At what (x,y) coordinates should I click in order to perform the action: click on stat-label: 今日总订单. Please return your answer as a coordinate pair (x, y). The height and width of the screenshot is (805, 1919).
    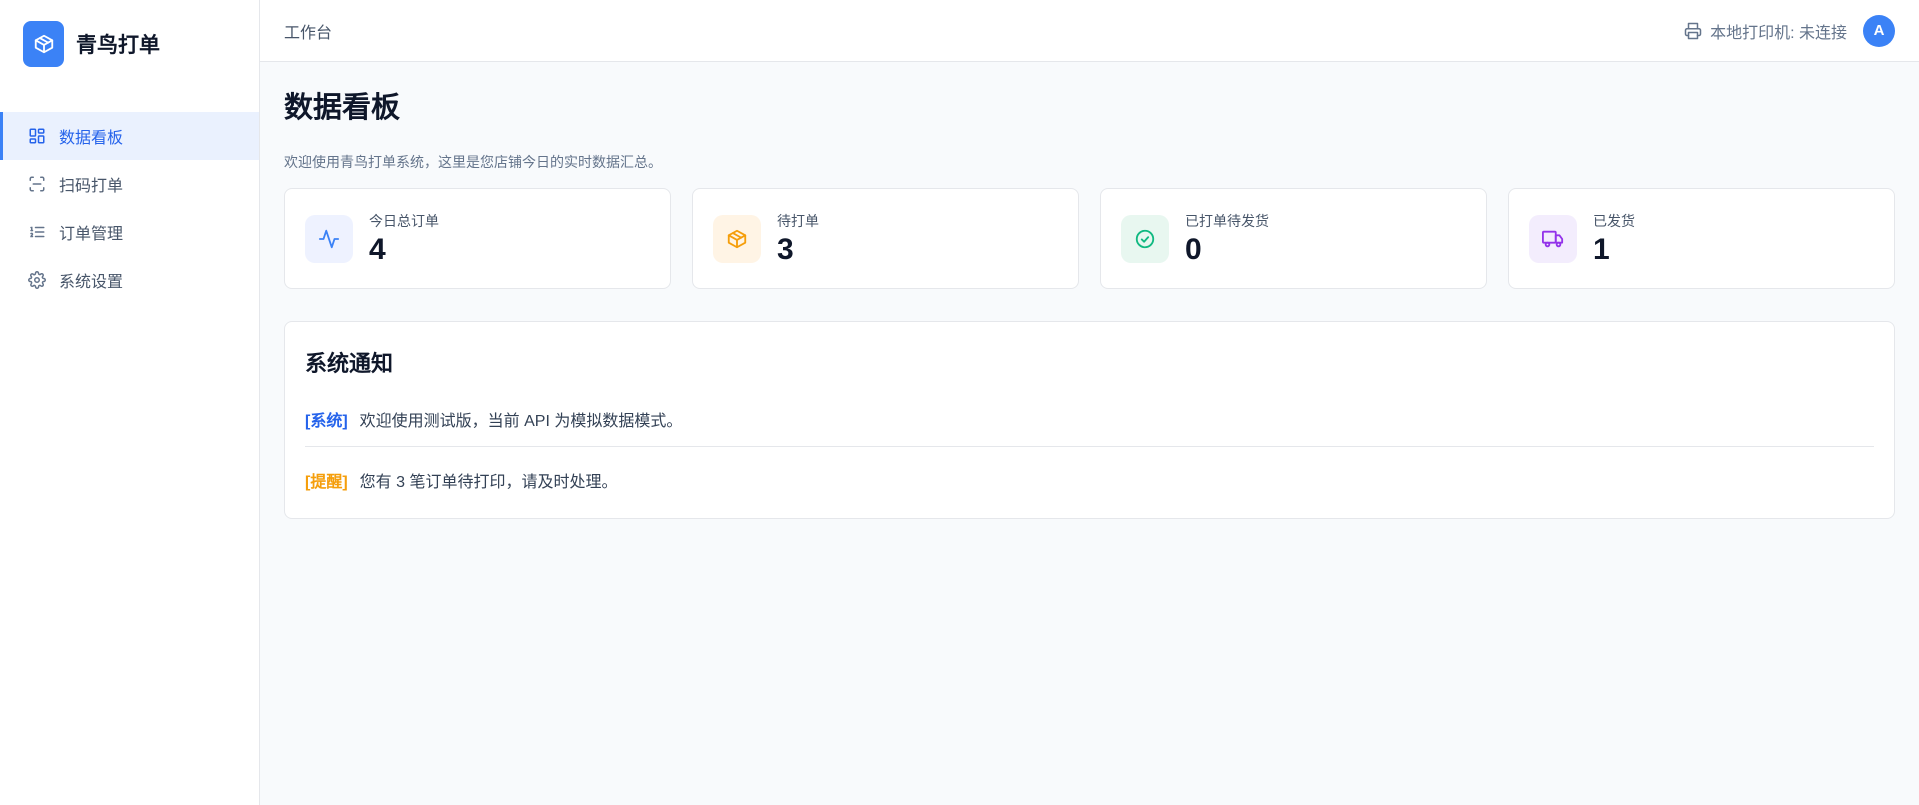
    Looking at the image, I should click on (404, 220).